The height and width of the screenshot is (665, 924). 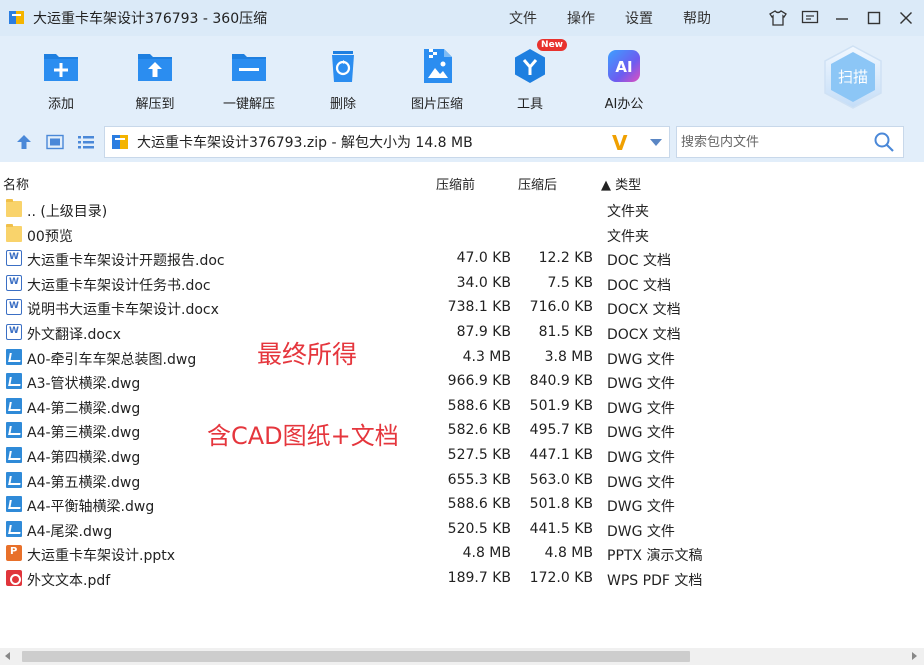 What do you see at coordinates (123, 310) in the screenshot?
I see `file-name: 说明书大运重卡车架设计.docx` at bounding box center [123, 310].